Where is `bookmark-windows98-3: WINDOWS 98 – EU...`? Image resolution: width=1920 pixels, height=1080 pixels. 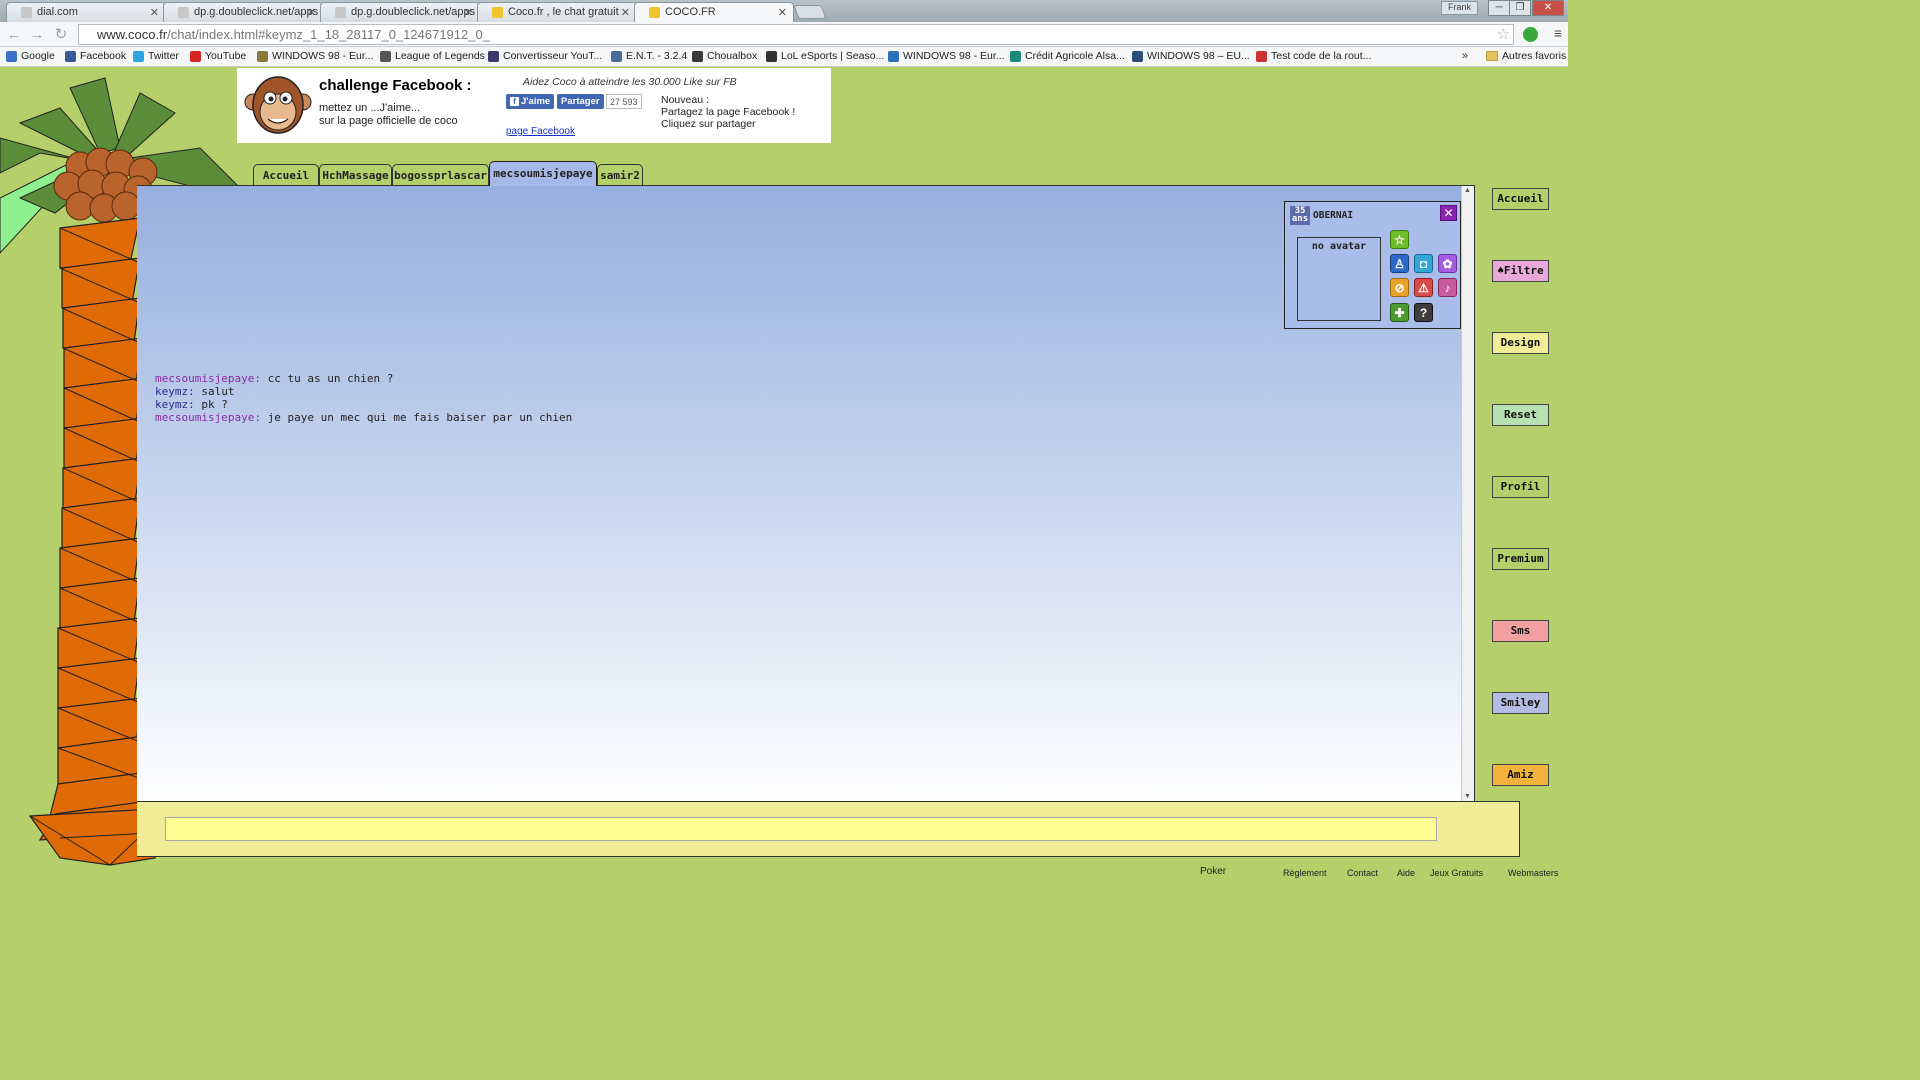
bookmark-windows98-3: WINDOWS 98 – EU... is located at coordinates (1191, 56).